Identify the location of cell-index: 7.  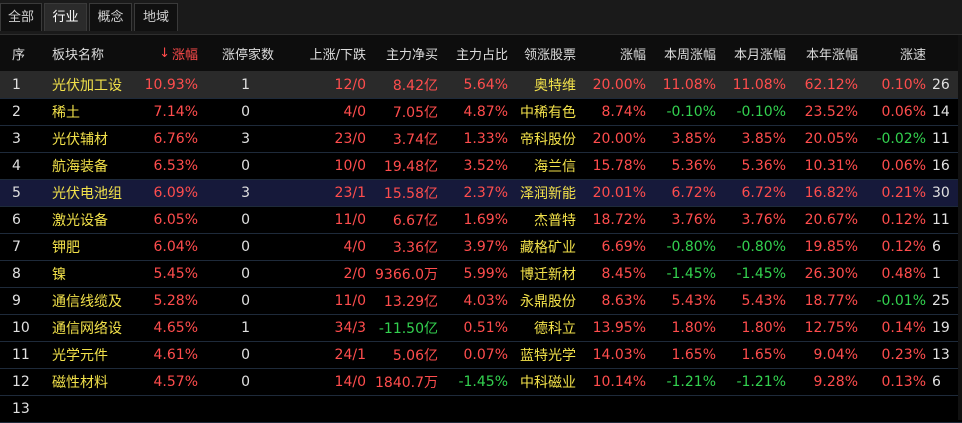
(16, 247).